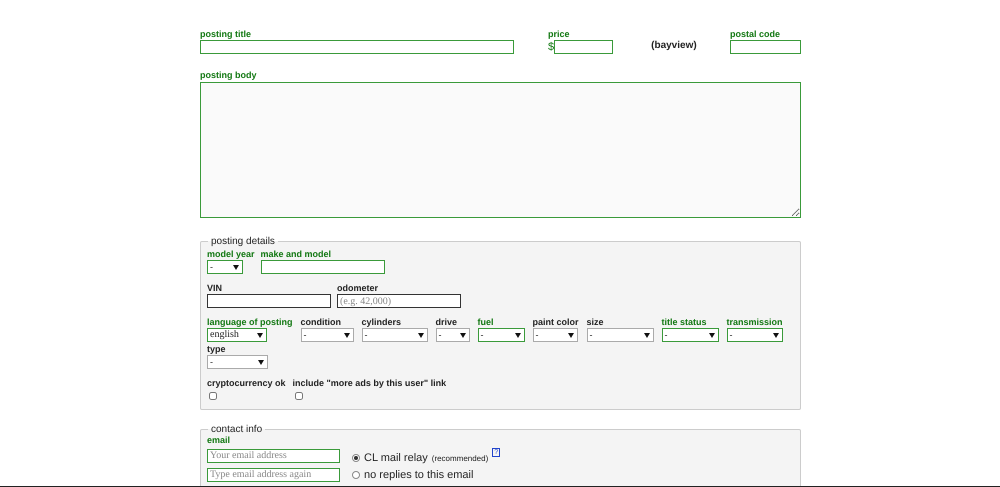 The image size is (1000, 487). What do you see at coordinates (226, 34) in the screenshot?
I see `field-label: posting title` at bounding box center [226, 34].